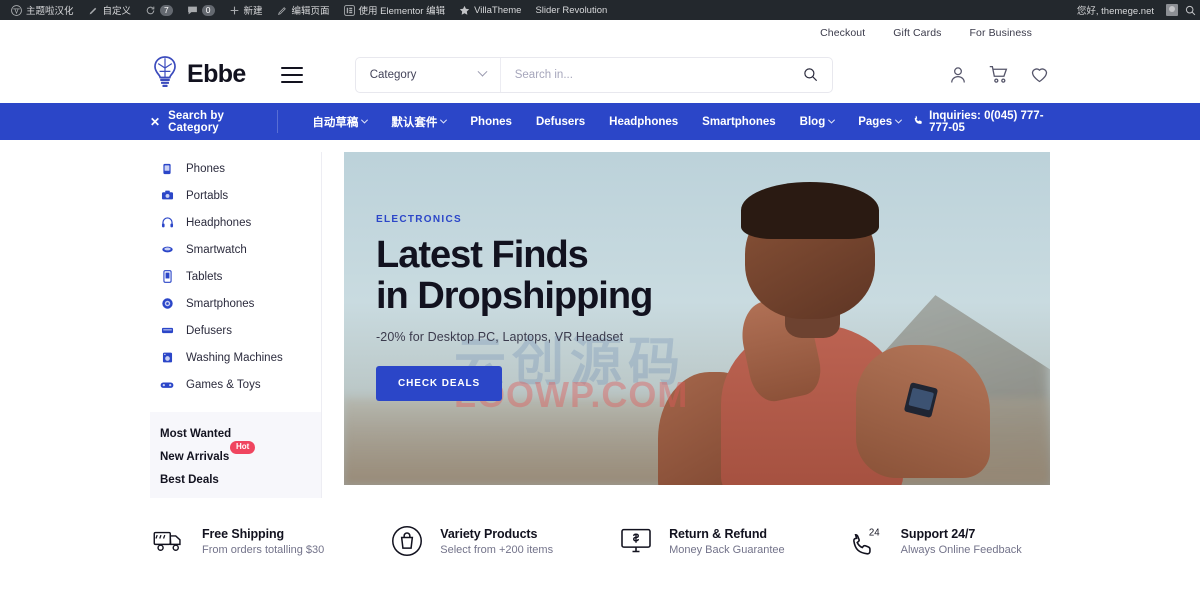  I want to click on search-icon, so click(1190, 10).